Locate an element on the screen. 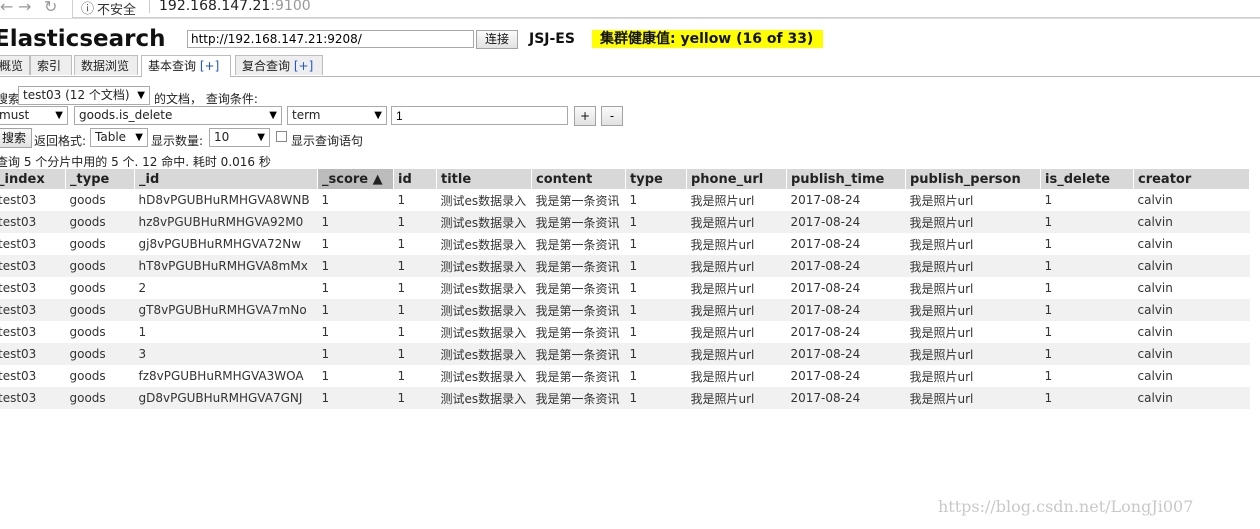 This screenshot has width=1260, height=529. column-header-publish-time: publish_time is located at coordinates (846, 179).